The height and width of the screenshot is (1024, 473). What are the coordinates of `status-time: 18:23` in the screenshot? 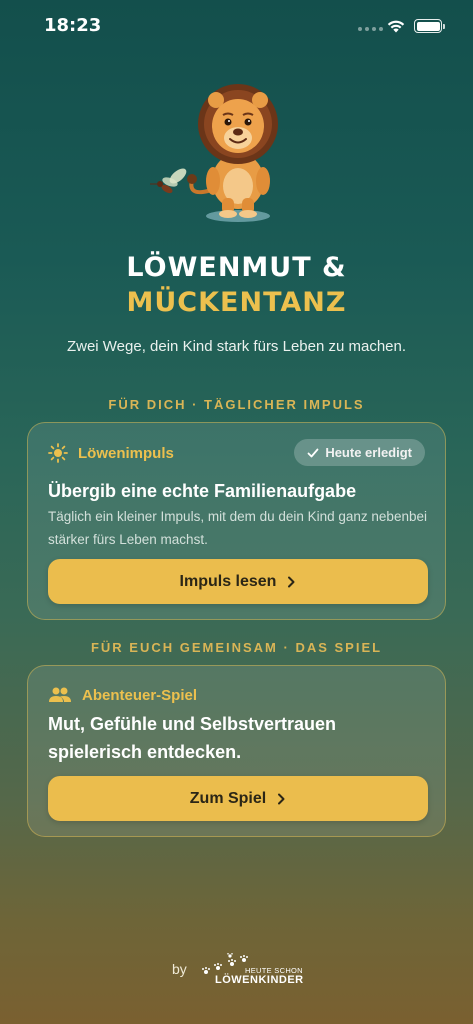 It's located at (73, 25).